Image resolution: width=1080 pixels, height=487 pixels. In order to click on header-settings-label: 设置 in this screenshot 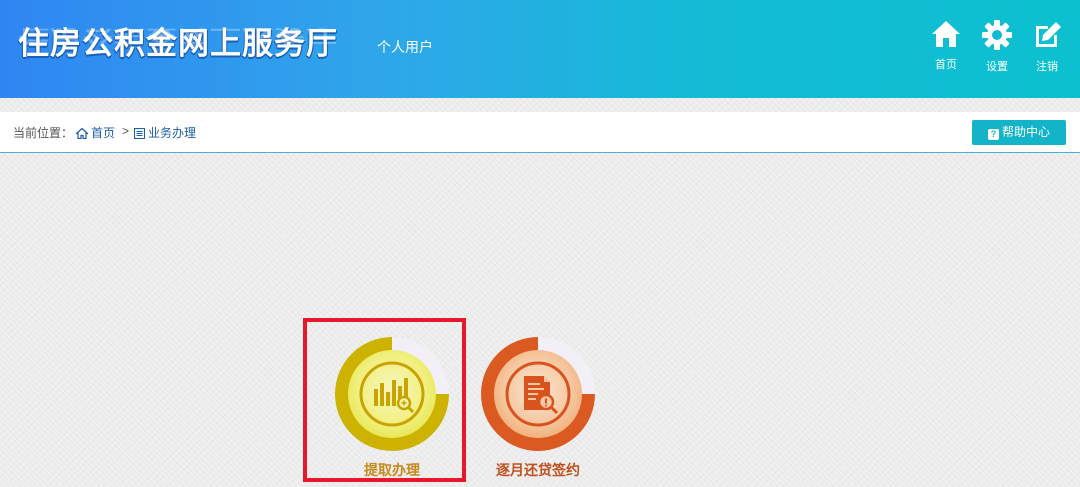, I will do `click(997, 67)`.